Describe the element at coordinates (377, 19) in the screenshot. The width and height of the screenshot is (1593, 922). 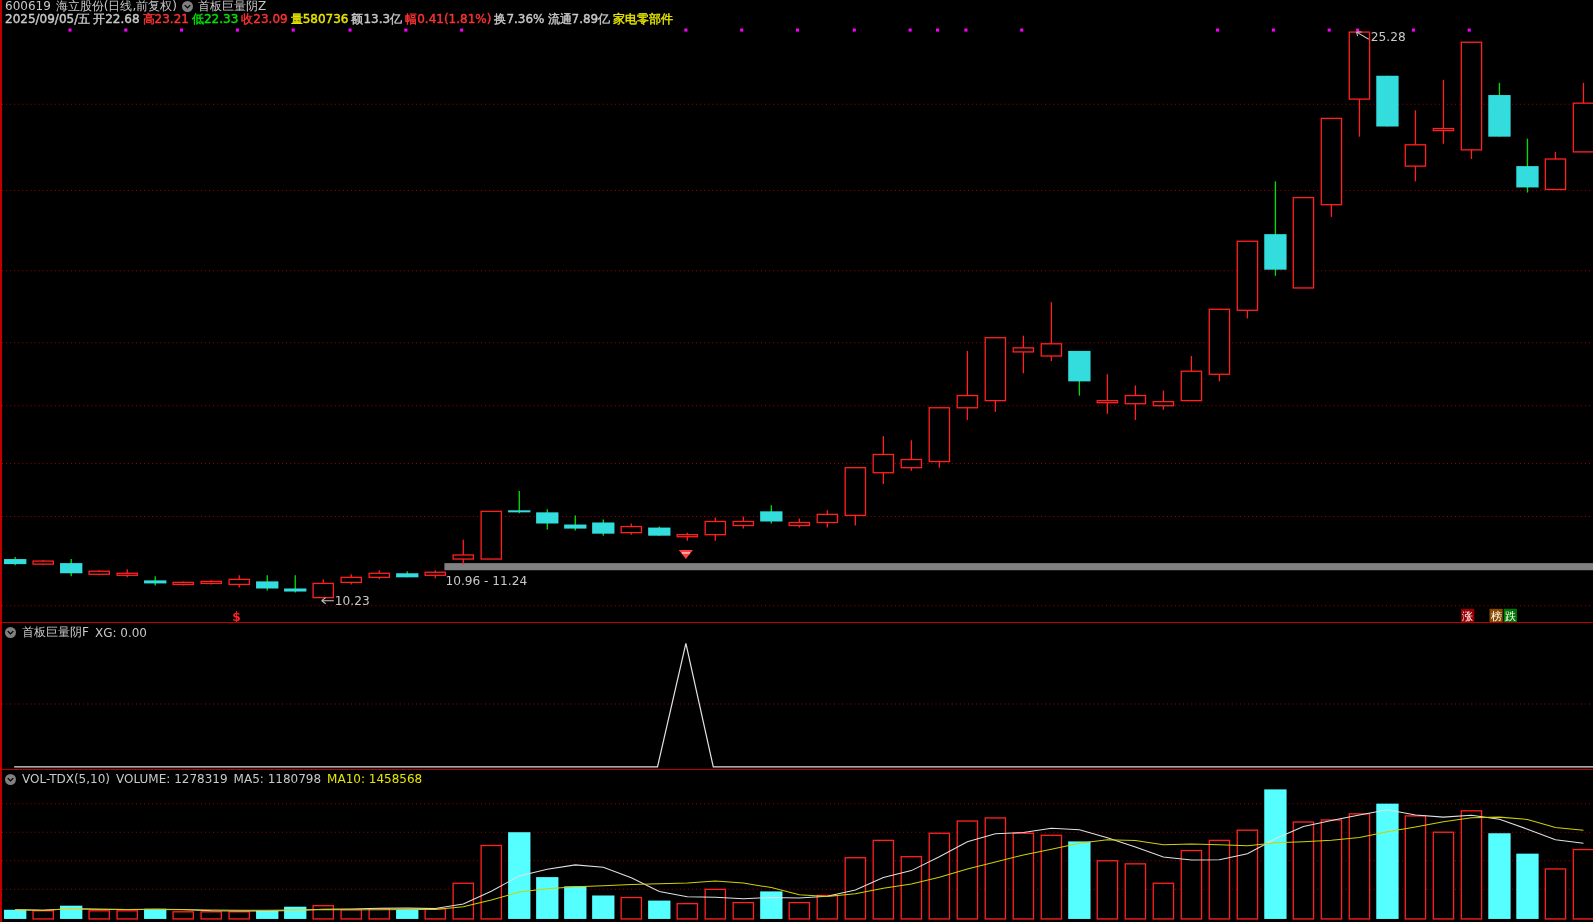
I see `quote-field: 额13.3亿` at that location.